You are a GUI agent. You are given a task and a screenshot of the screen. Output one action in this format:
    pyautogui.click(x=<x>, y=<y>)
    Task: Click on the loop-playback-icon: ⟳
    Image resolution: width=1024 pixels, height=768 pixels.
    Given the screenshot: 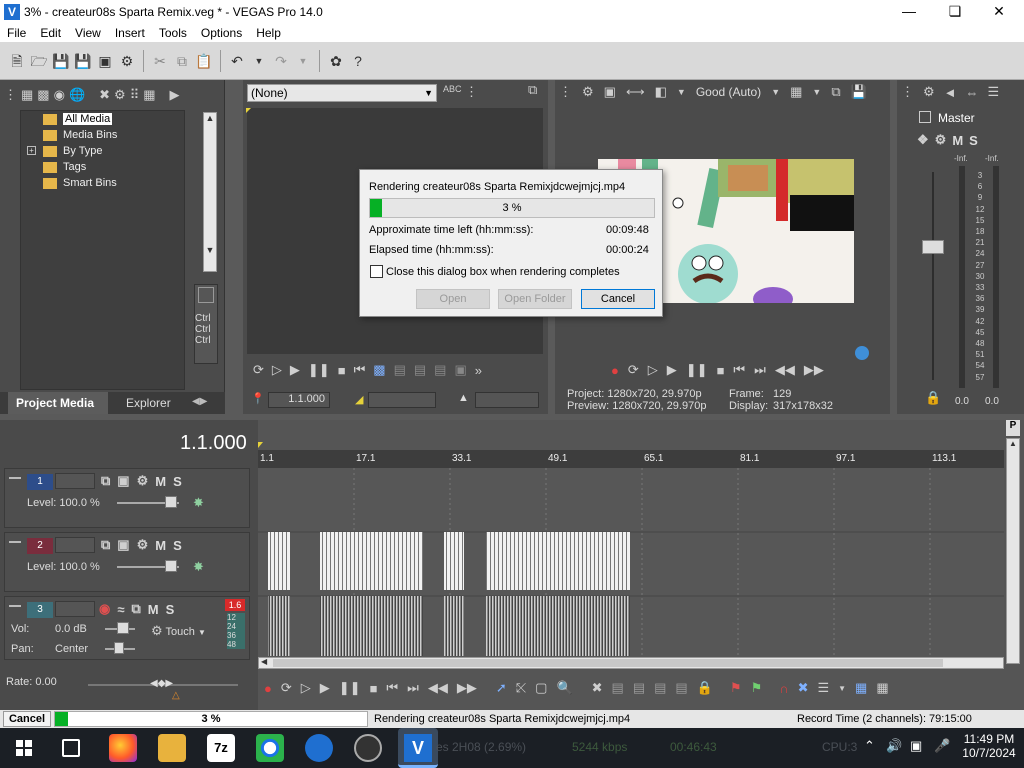 What is the action you would take?
    pyautogui.click(x=633, y=370)
    